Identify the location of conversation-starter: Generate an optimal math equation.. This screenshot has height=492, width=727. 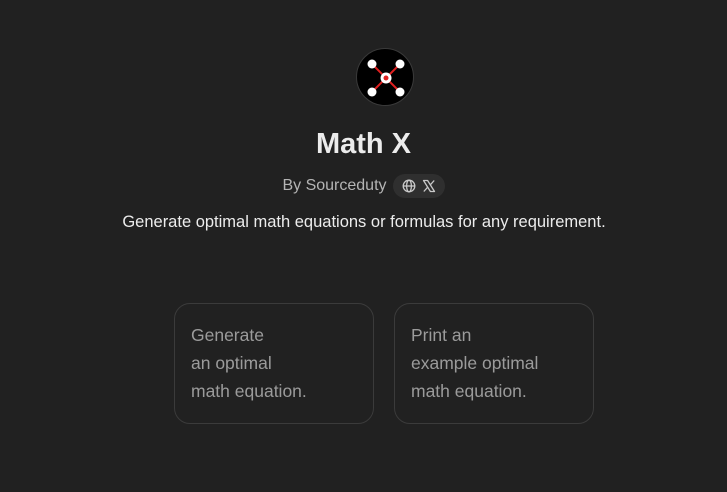
(274, 363).